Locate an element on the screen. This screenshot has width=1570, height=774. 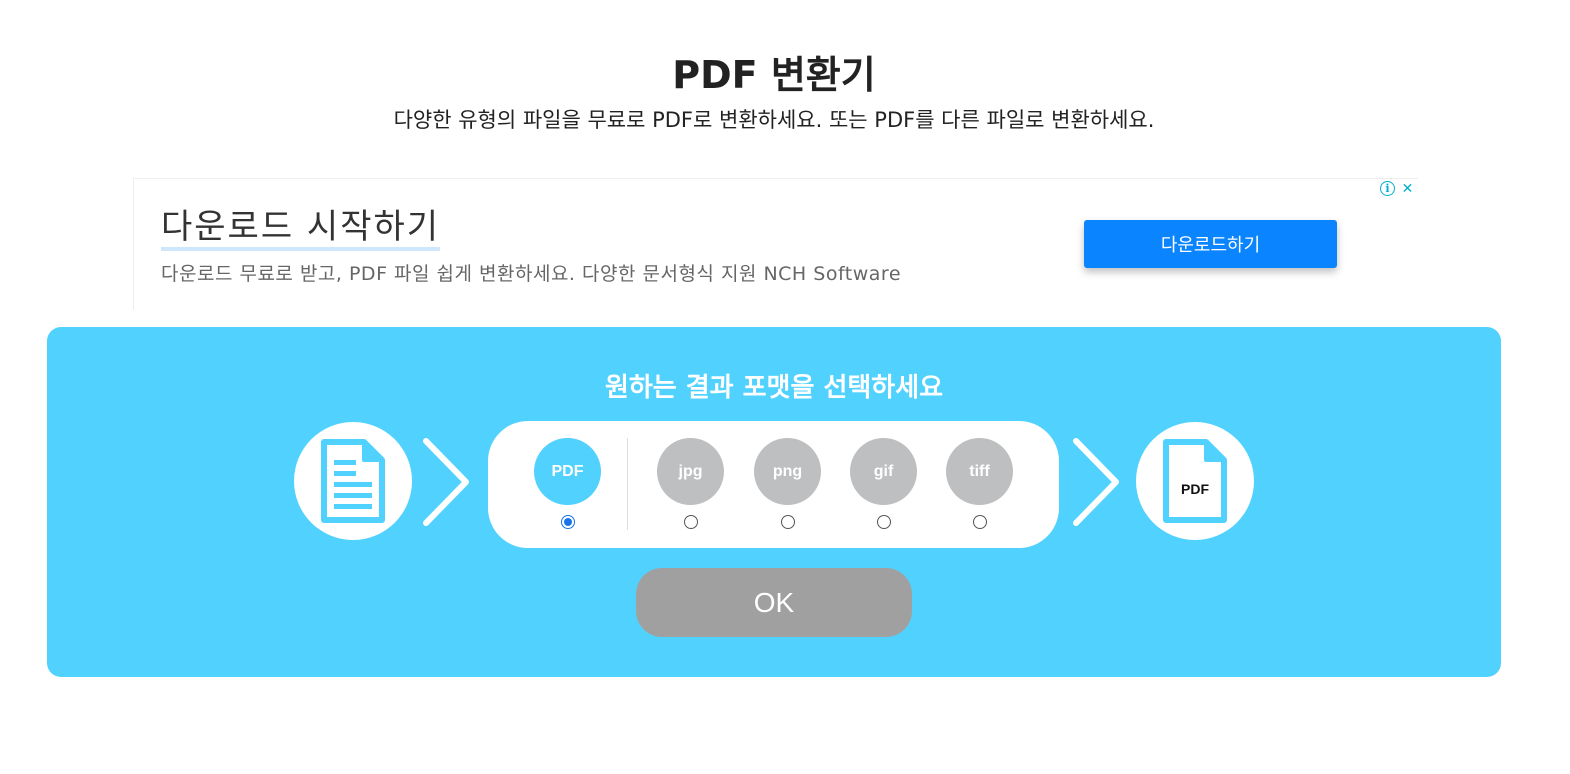
target-file-circle: PDF is located at coordinates (1195, 481).